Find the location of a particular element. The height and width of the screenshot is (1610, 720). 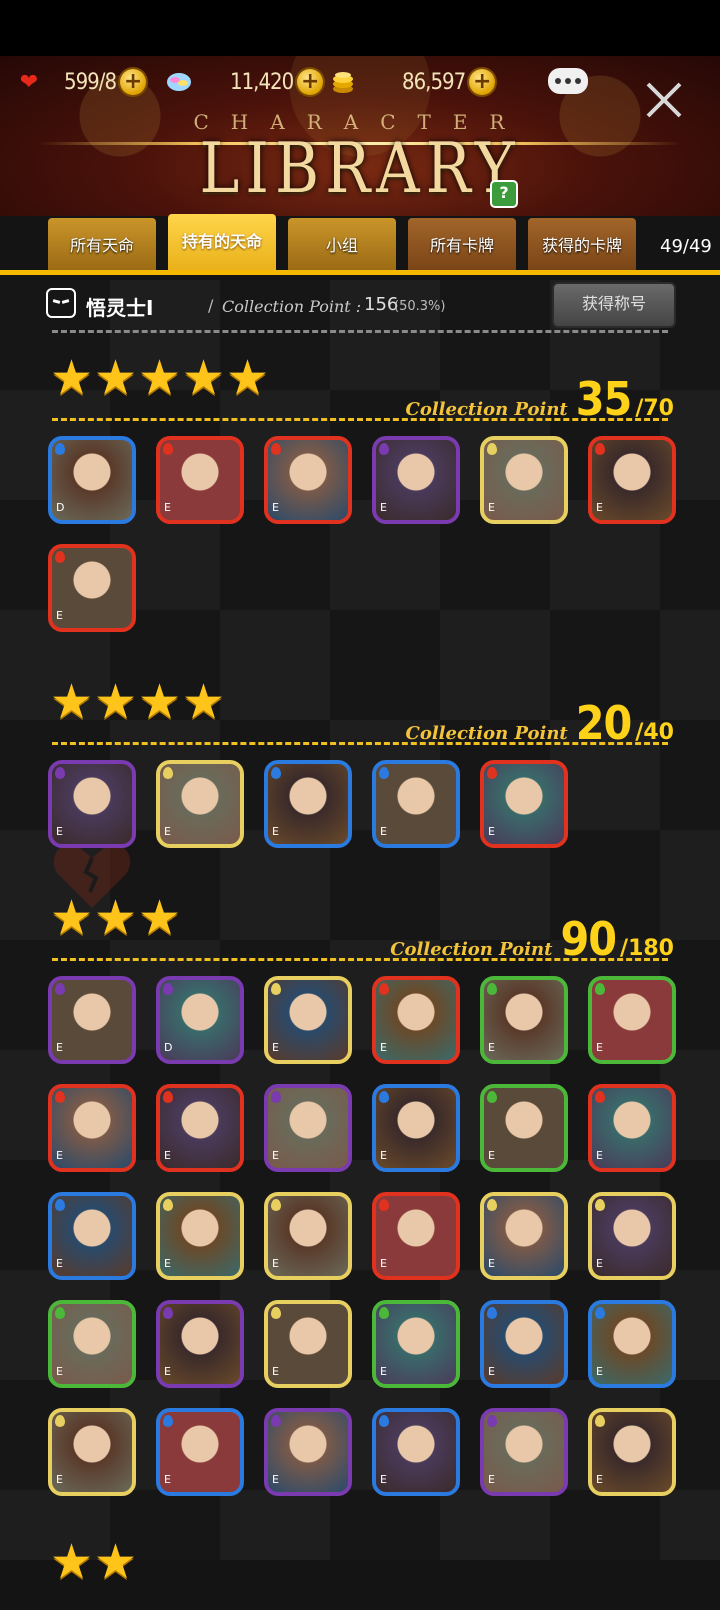

add-gem-button: + is located at coordinates (310, 82).